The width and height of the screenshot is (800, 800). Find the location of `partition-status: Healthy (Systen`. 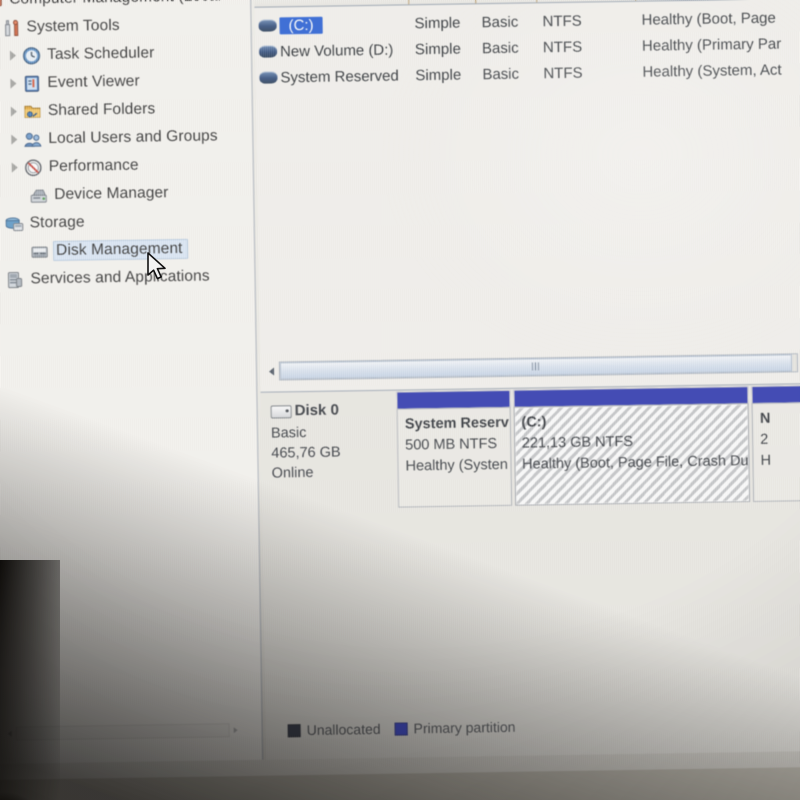

partition-status: Healthy (Systen is located at coordinates (457, 465).